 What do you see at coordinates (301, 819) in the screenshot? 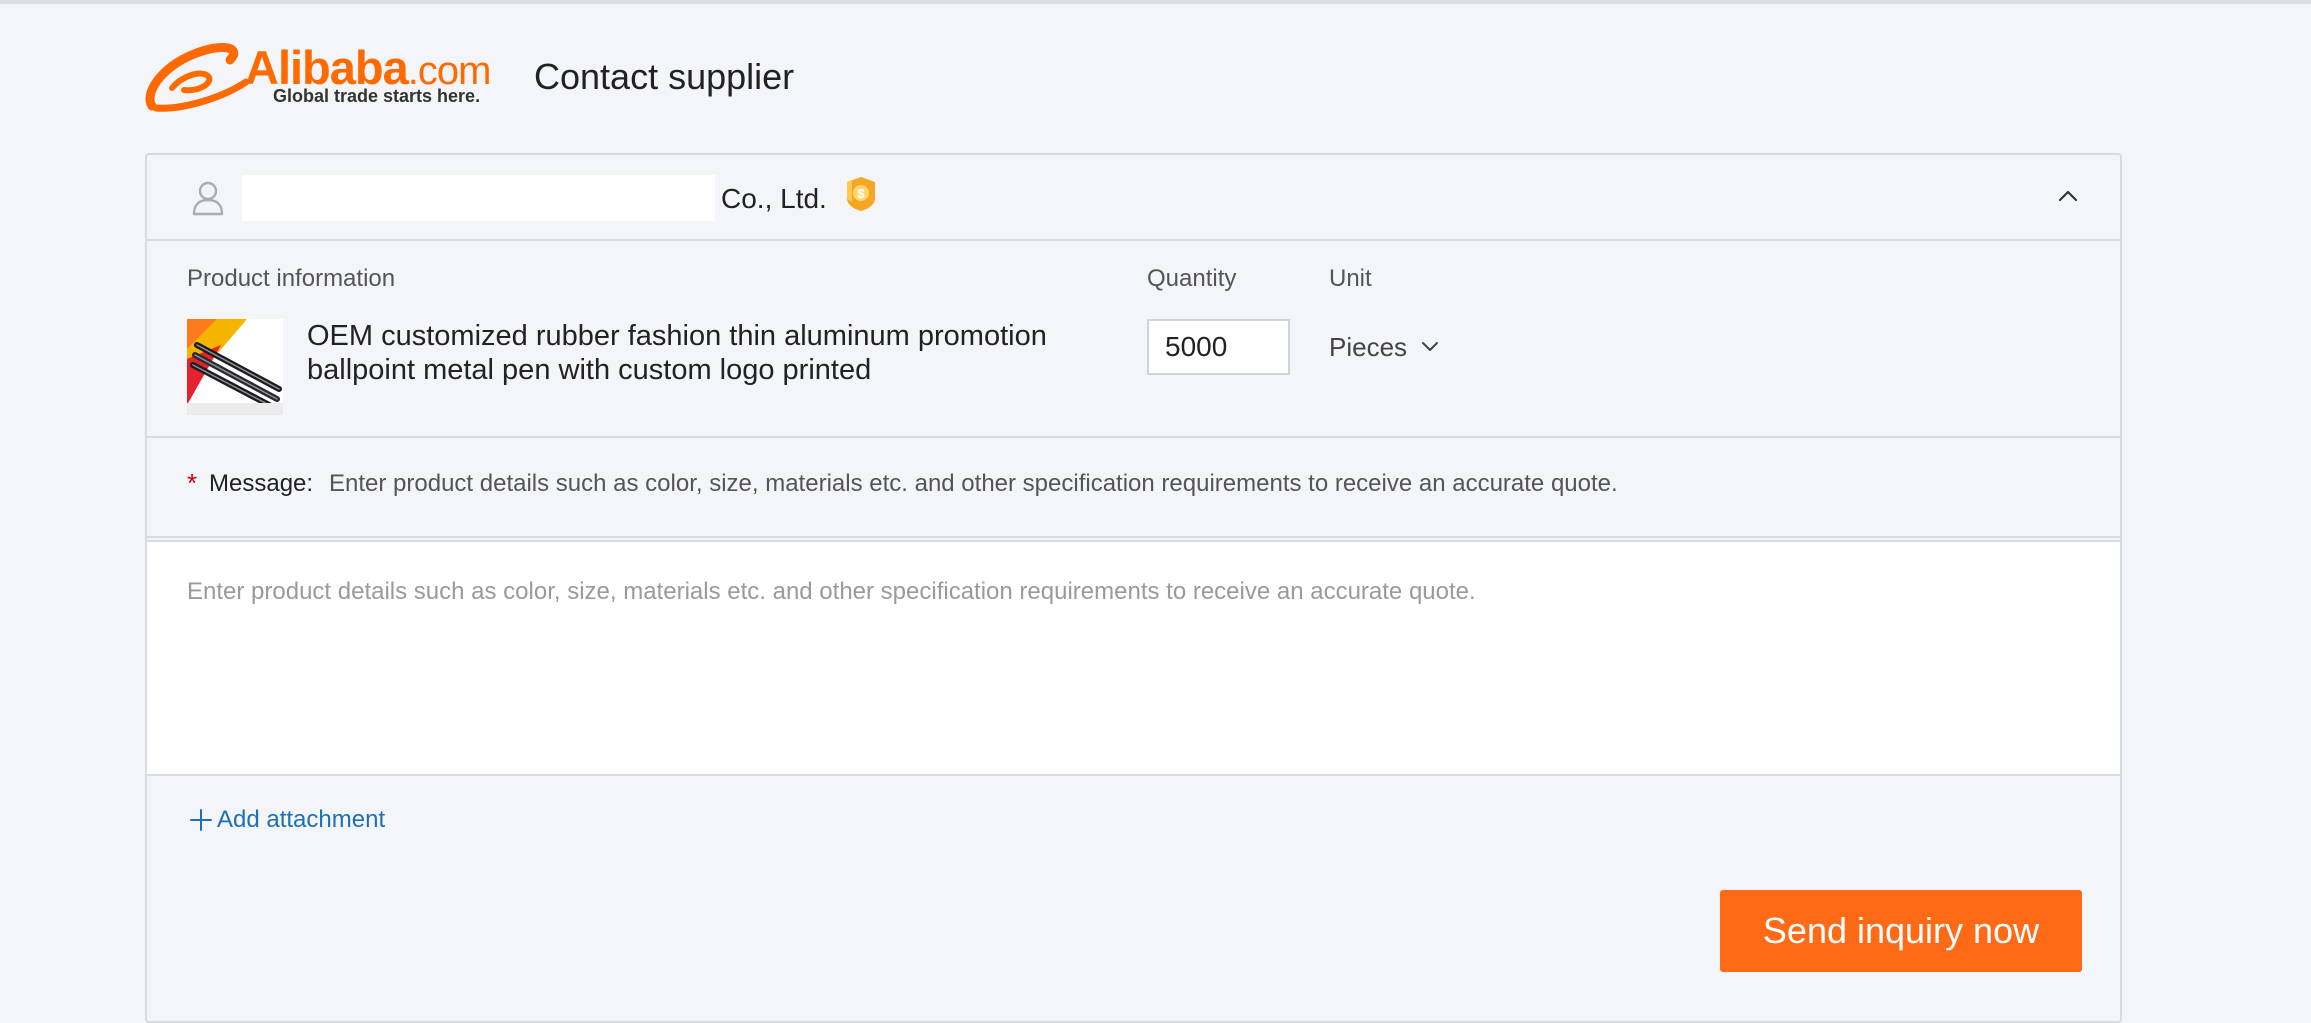
I see `add-attachment-label: Add attachment` at bounding box center [301, 819].